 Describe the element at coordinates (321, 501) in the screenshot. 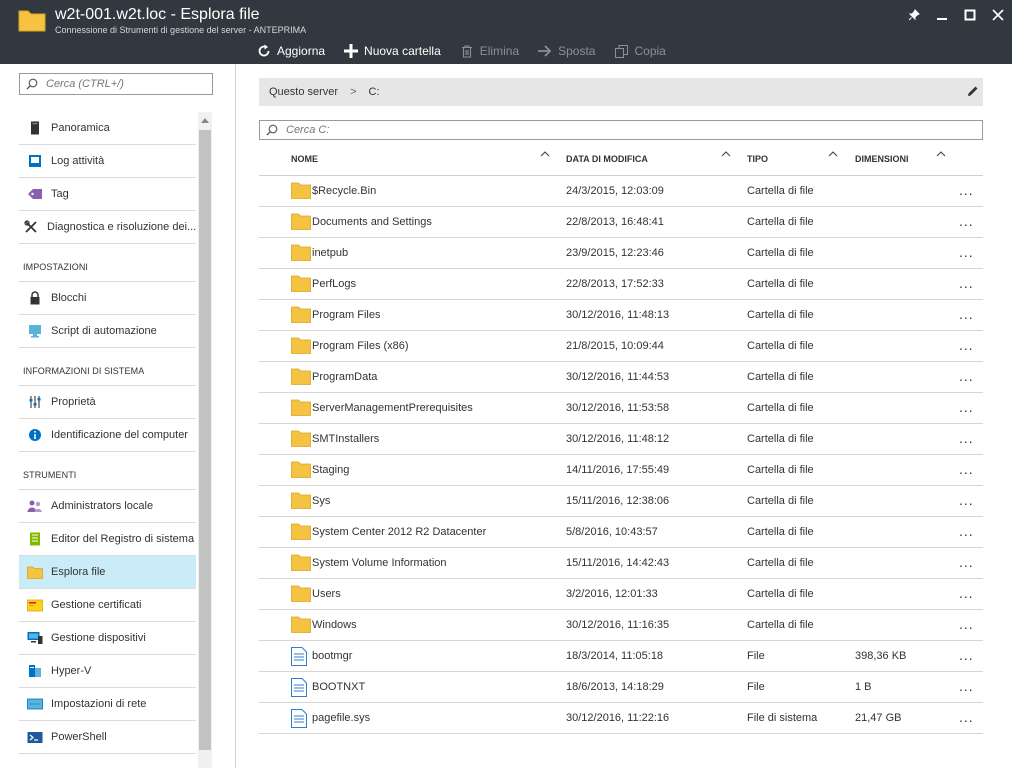

I see `file-name: Sys` at that location.